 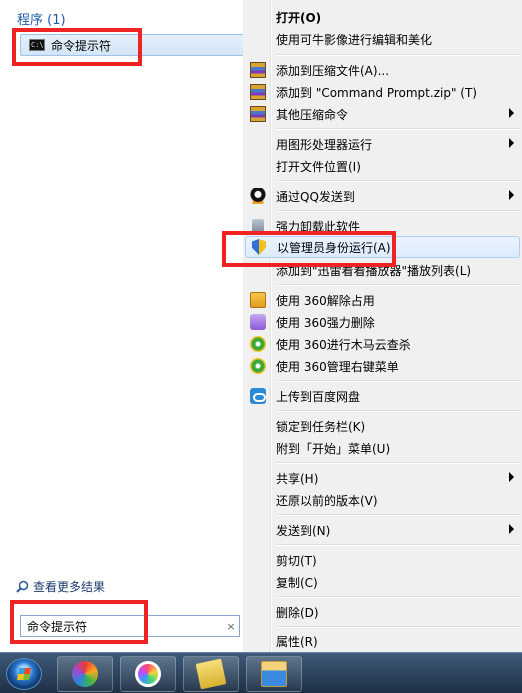 What do you see at coordinates (22, 586) in the screenshot?
I see `search-icon` at bounding box center [22, 586].